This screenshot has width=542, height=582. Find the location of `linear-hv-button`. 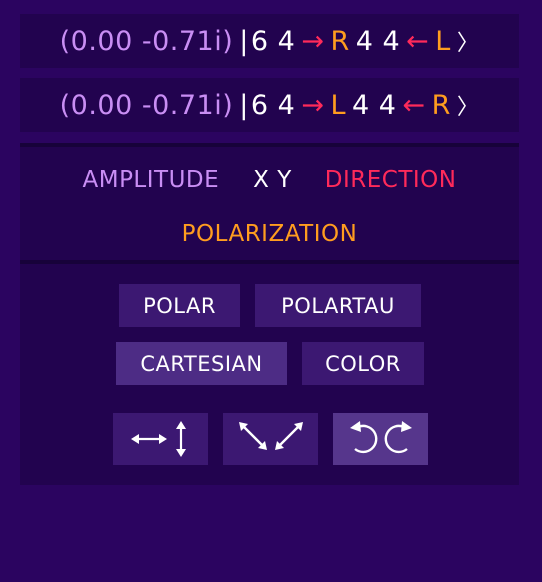

linear-hv-button is located at coordinates (160, 439).